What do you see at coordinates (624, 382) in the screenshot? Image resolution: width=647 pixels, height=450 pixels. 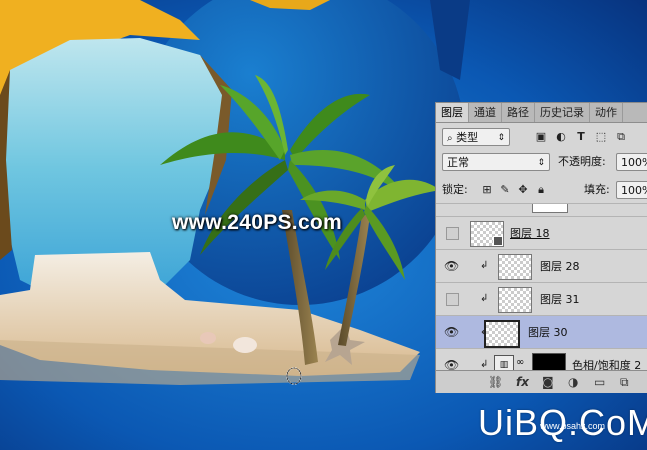 I see `new-layer-icon: ⧉` at bounding box center [624, 382].